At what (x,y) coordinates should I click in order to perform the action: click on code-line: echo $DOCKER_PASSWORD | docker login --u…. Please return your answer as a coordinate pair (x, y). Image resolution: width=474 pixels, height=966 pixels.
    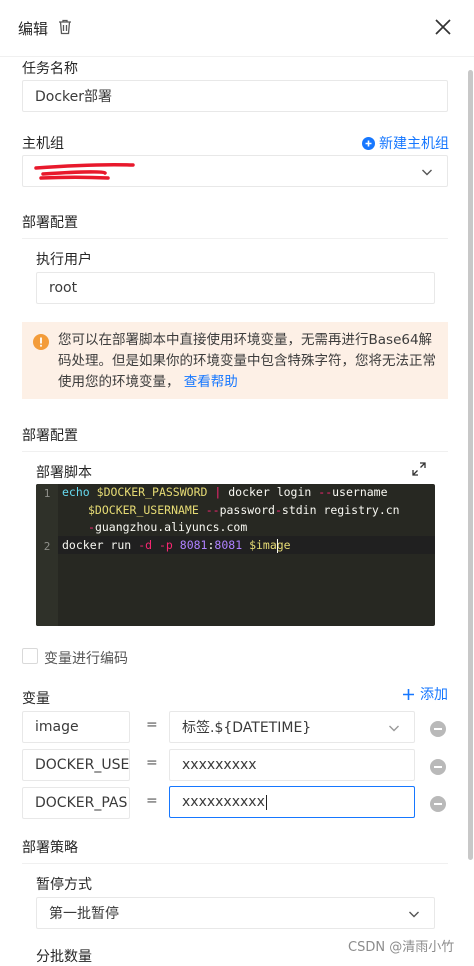
    Looking at the image, I should click on (225, 492).